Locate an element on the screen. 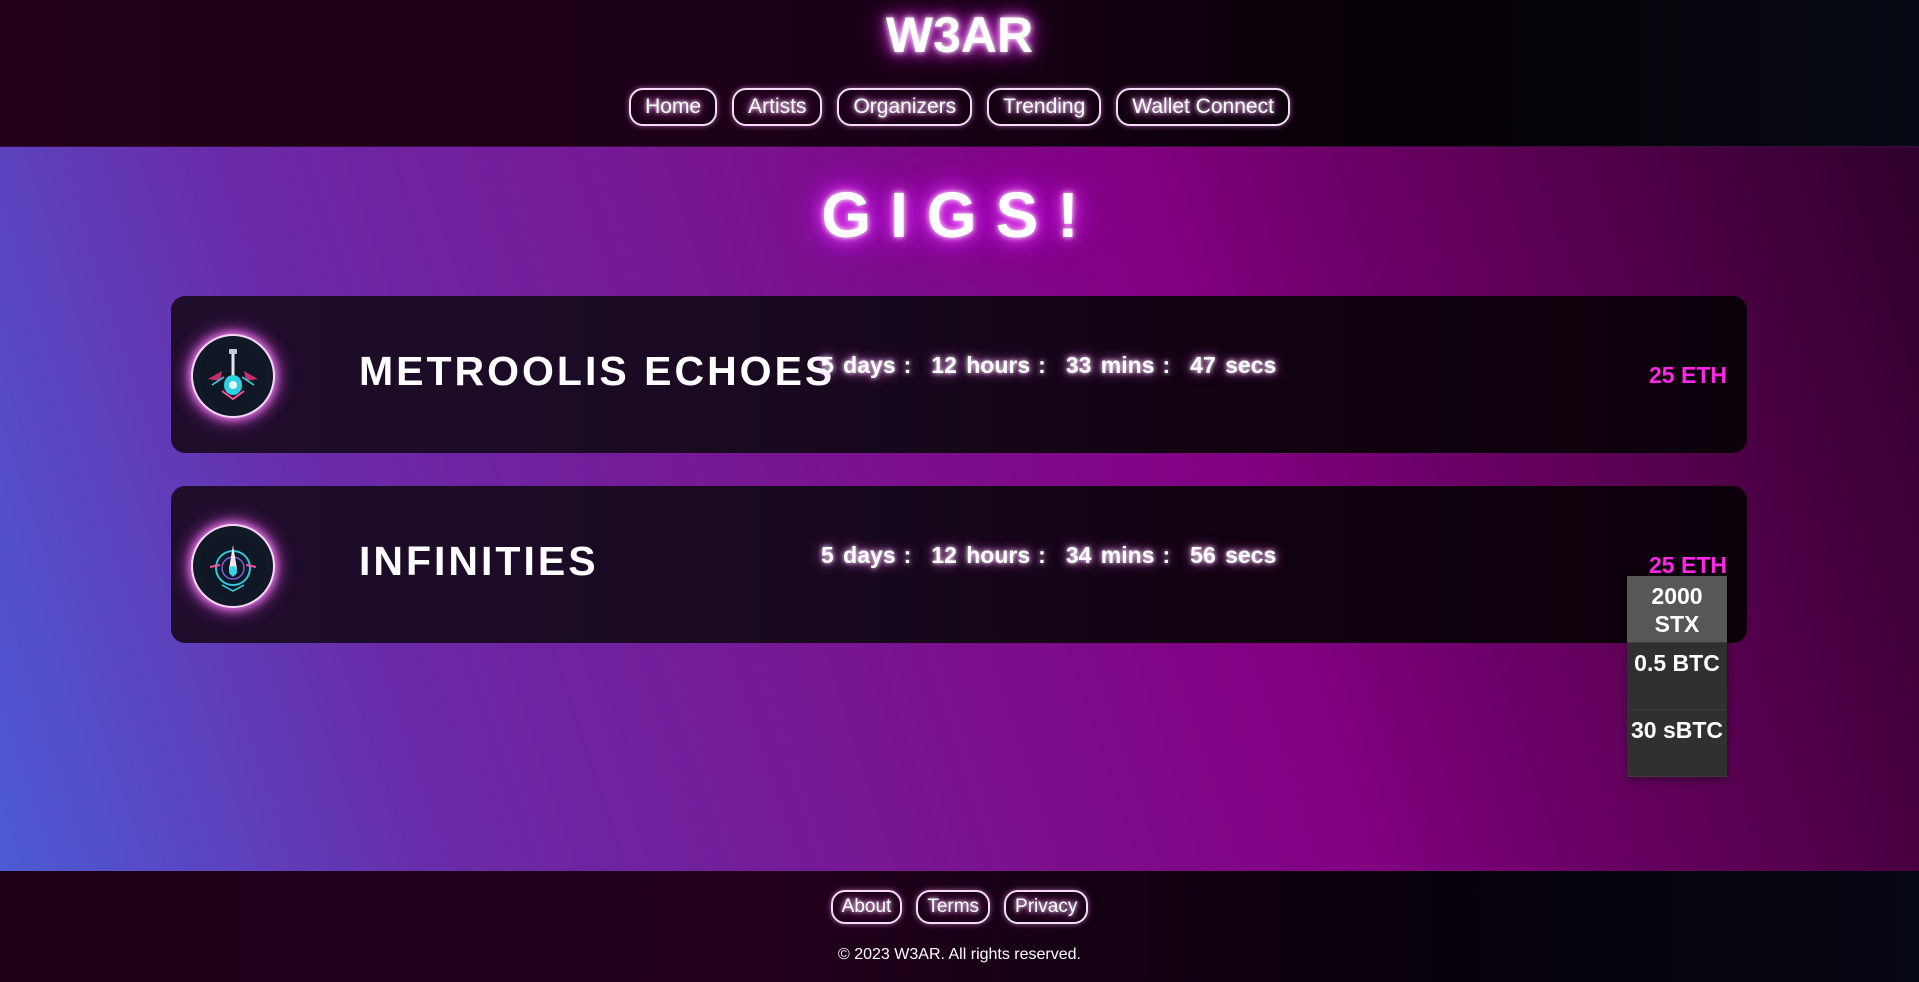 The image size is (1919, 982). copyright-text: © 2023 W3AR. All rights reserved. is located at coordinates (959, 954).